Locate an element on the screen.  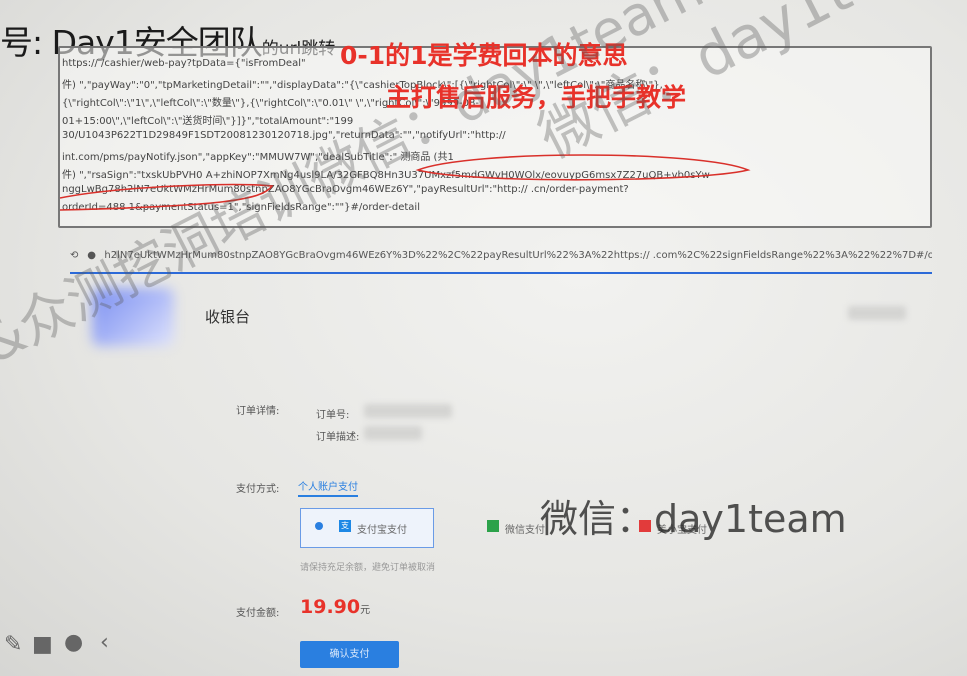
watermark-horizontal: 微信：day1team is located at coordinates (693, 519).